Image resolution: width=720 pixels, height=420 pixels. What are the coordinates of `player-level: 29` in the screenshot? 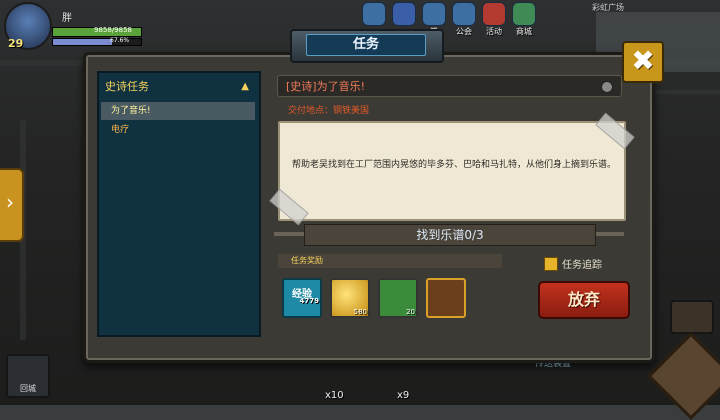 It's located at (16, 43).